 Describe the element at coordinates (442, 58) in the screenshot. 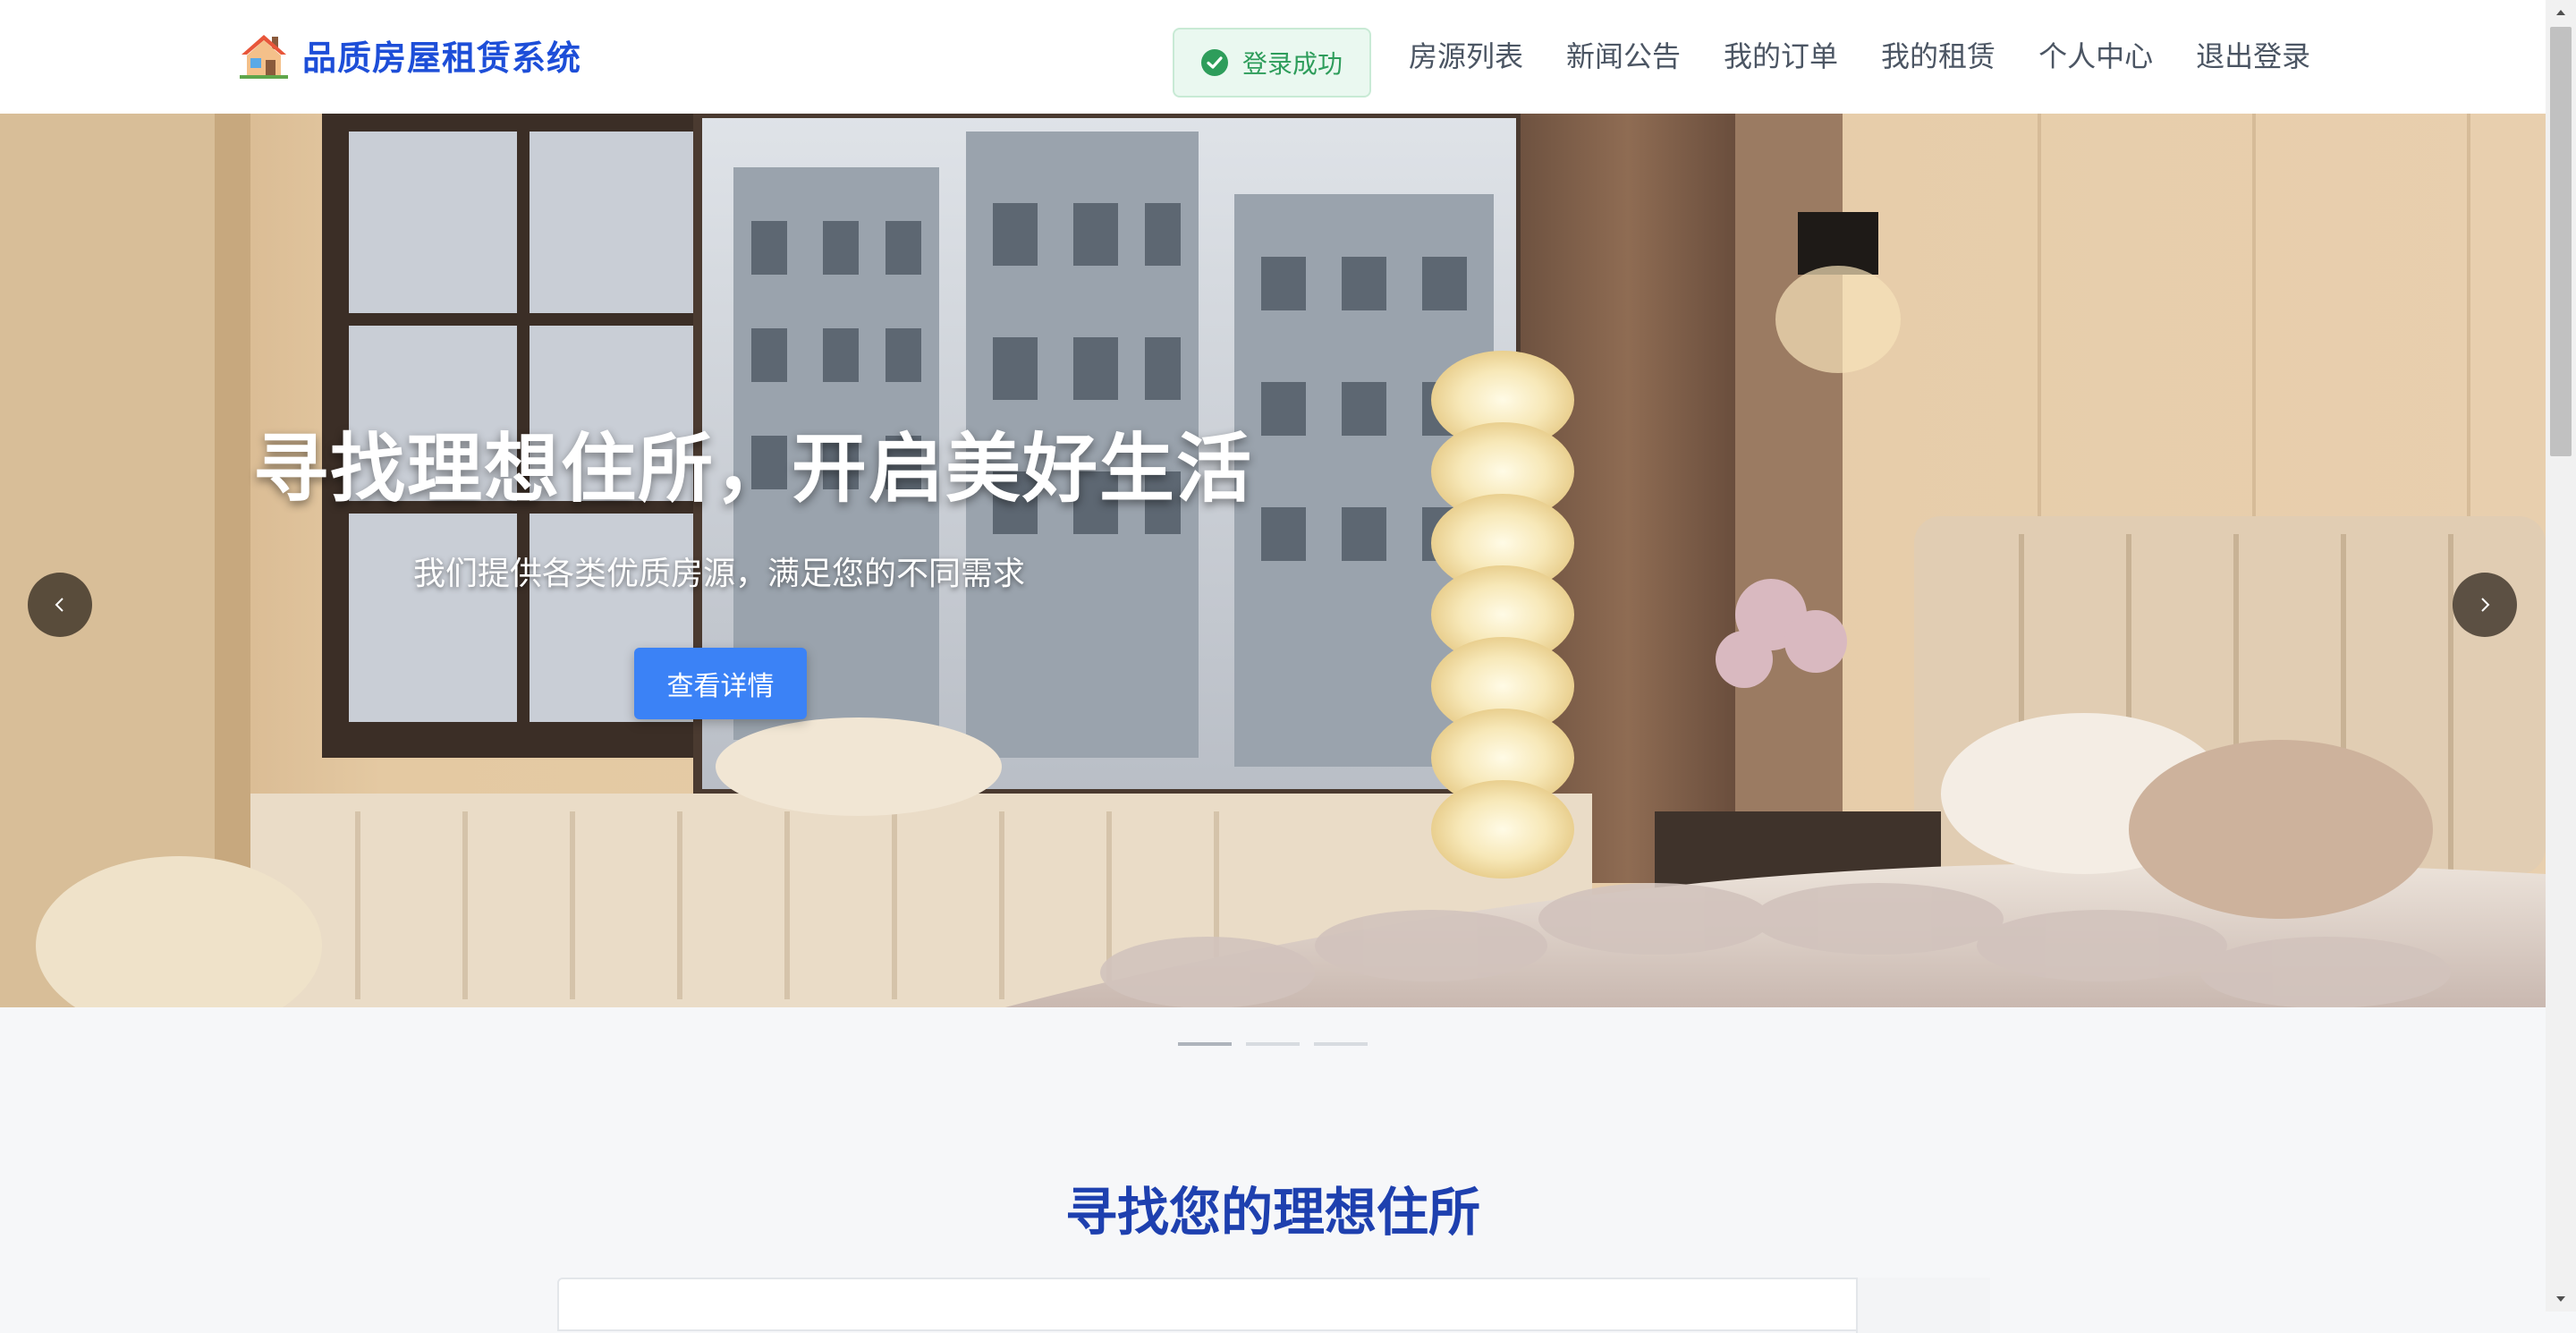

I see `brand-title: 品质房屋租赁系统` at that location.